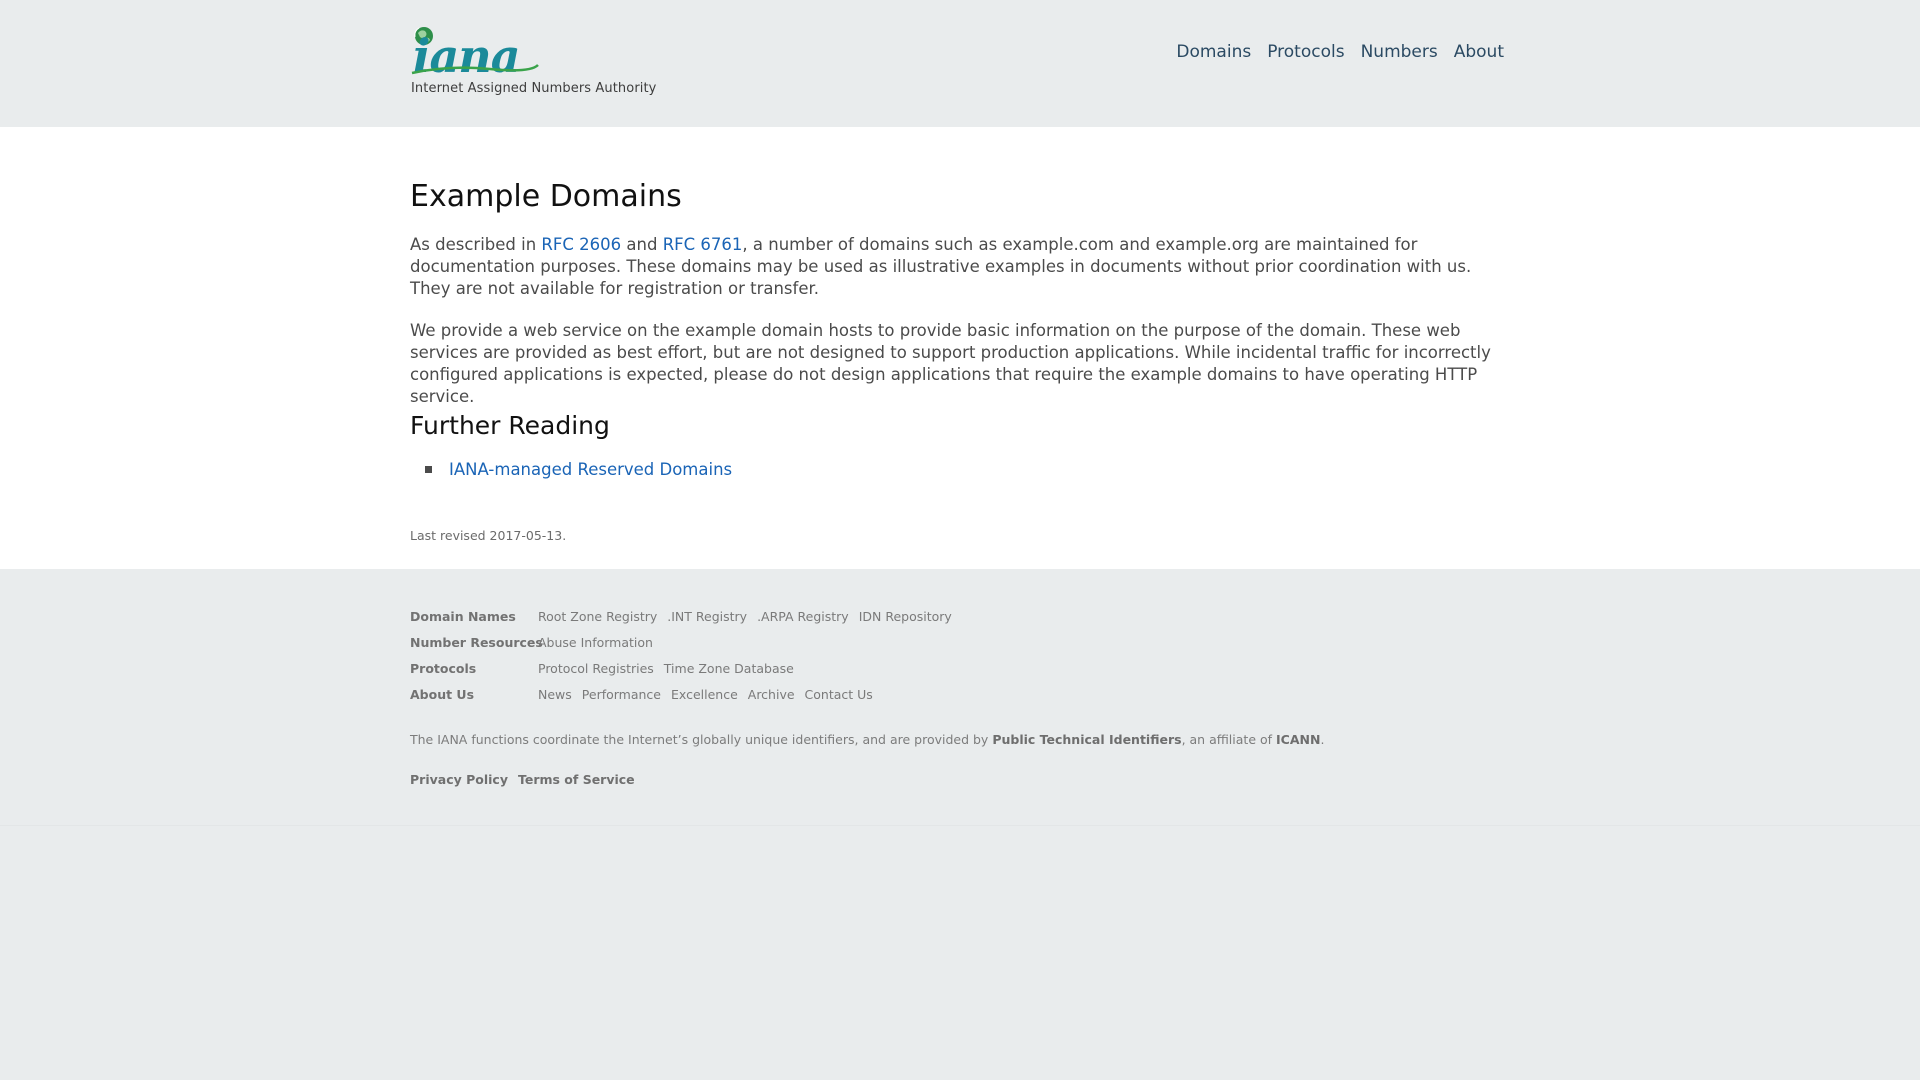  I want to click on main-nav: Domains Protocols Numbers About, so click(1340, 52).